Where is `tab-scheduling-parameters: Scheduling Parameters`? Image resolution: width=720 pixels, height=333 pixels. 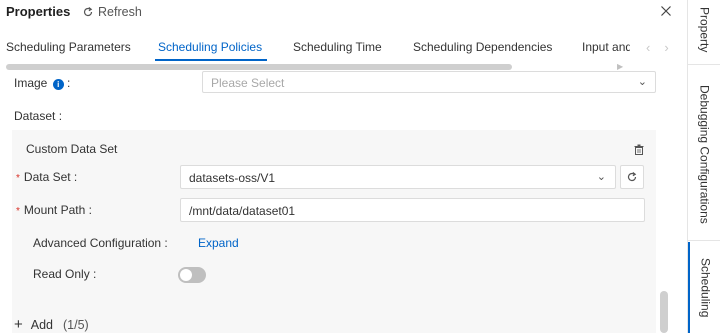 tab-scheduling-parameters: Scheduling Parameters is located at coordinates (68, 47).